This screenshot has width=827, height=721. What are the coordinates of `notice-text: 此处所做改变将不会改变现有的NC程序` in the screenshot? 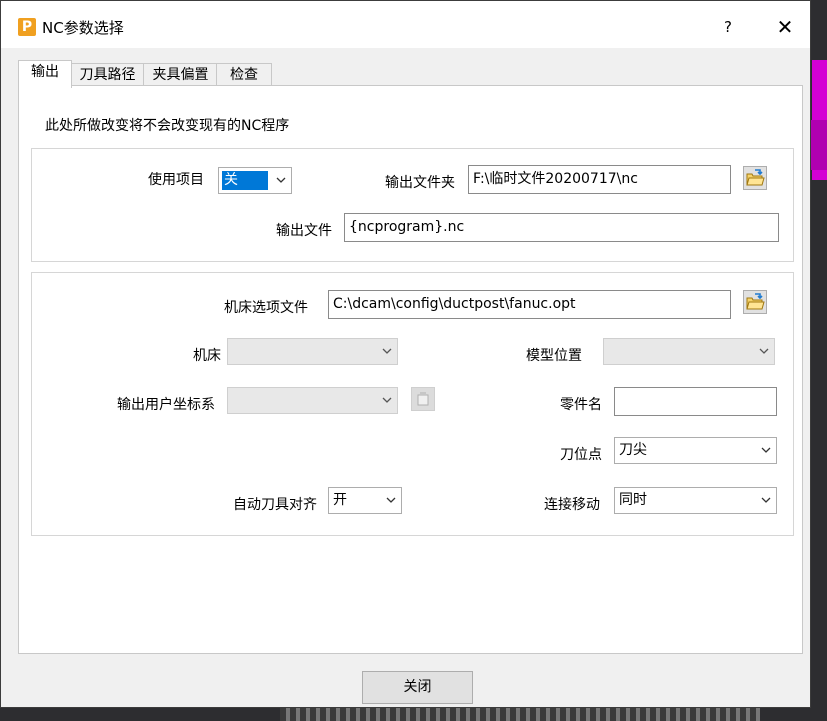 It's located at (167, 126).